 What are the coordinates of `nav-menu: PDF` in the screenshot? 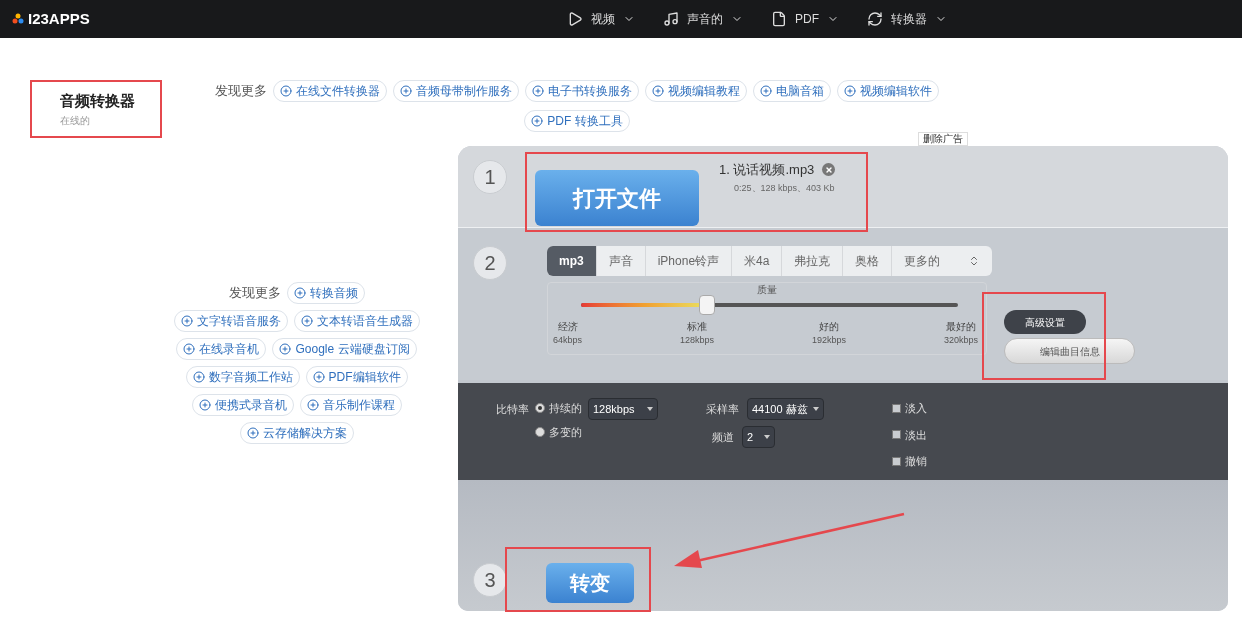 It's located at (805, 19).